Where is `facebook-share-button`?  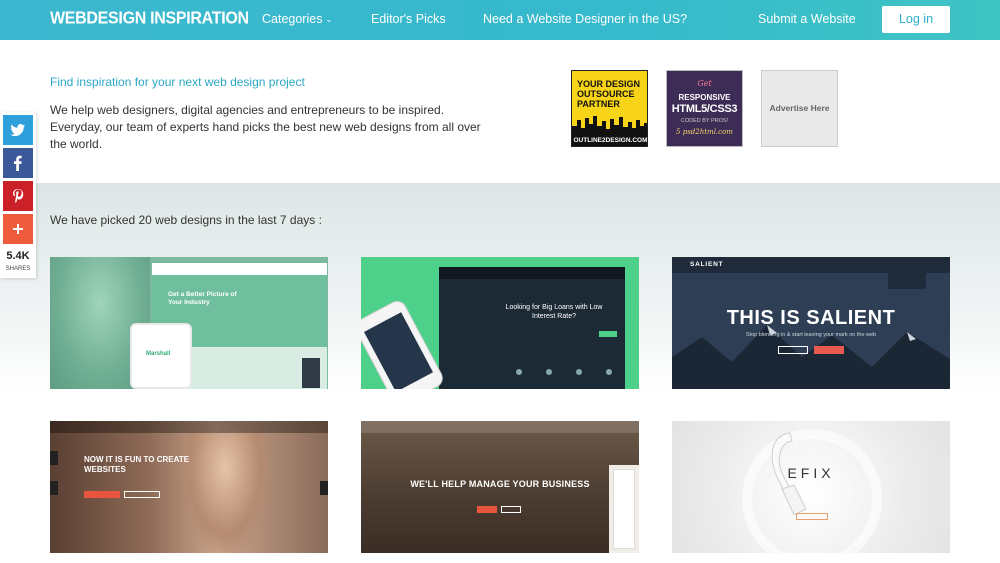
facebook-share-button is located at coordinates (18, 163).